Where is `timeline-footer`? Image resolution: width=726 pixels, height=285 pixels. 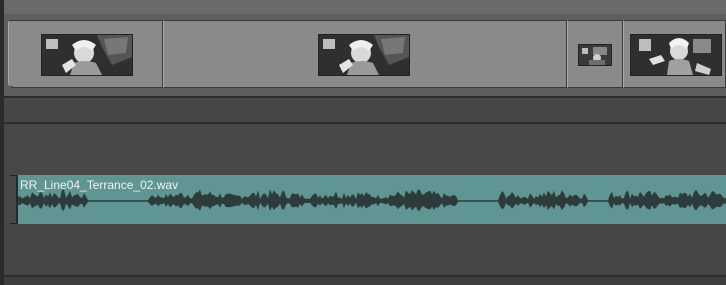
timeline-footer is located at coordinates (365, 281).